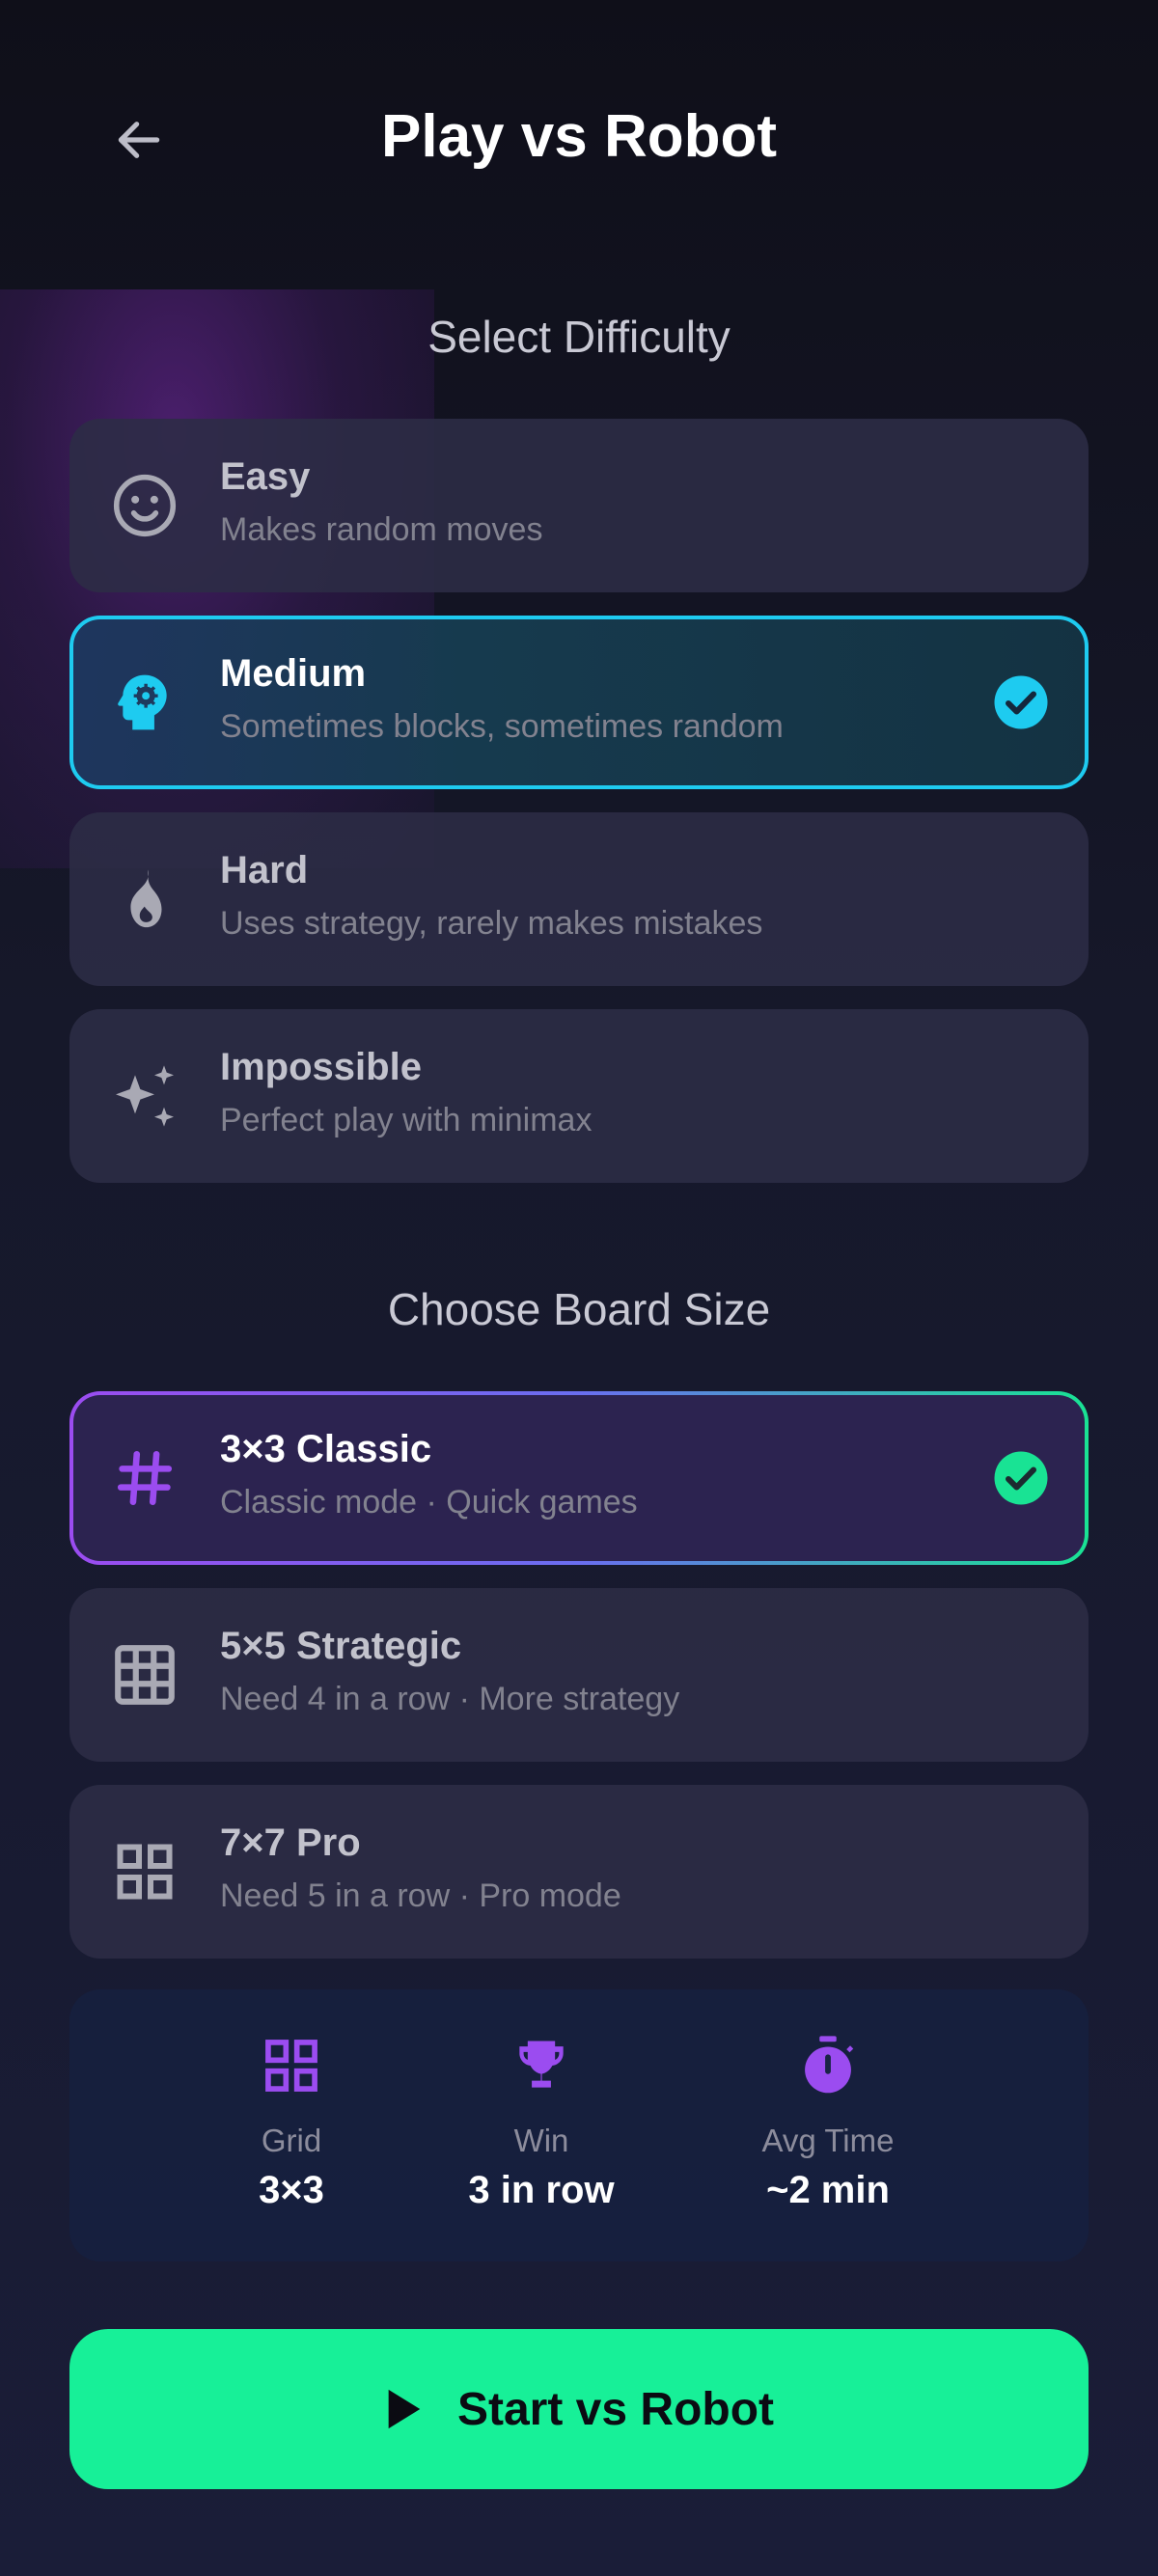 The width and height of the screenshot is (1158, 2576). Describe the element at coordinates (144, 1871) in the screenshot. I see `four-squares-icon` at that location.